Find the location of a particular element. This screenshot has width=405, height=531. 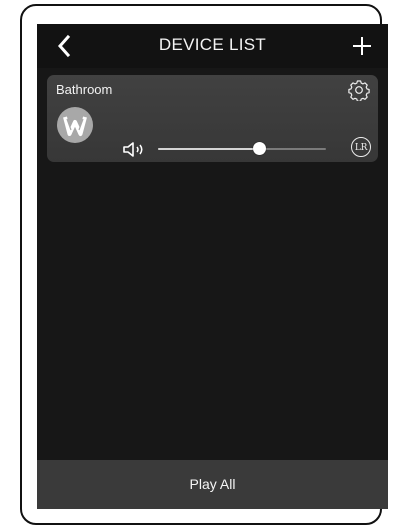

top-bar: DEVICE LIST is located at coordinates (212, 46).